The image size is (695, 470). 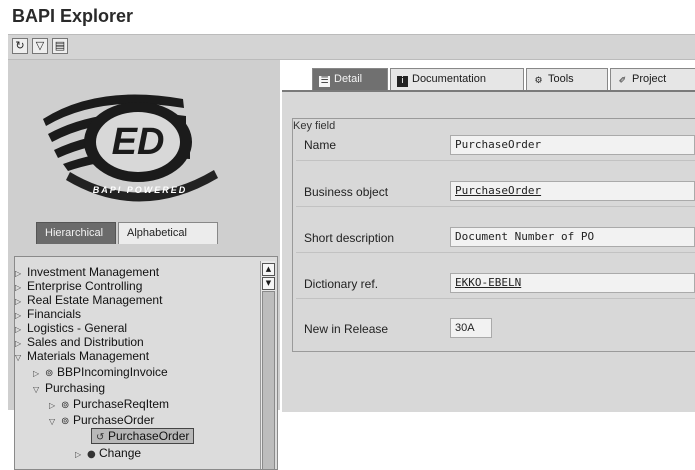 What do you see at coordinates (346, 192) in the screenshot?
I see `field-label-business-object: Business object` at bounding box center [346, 192].